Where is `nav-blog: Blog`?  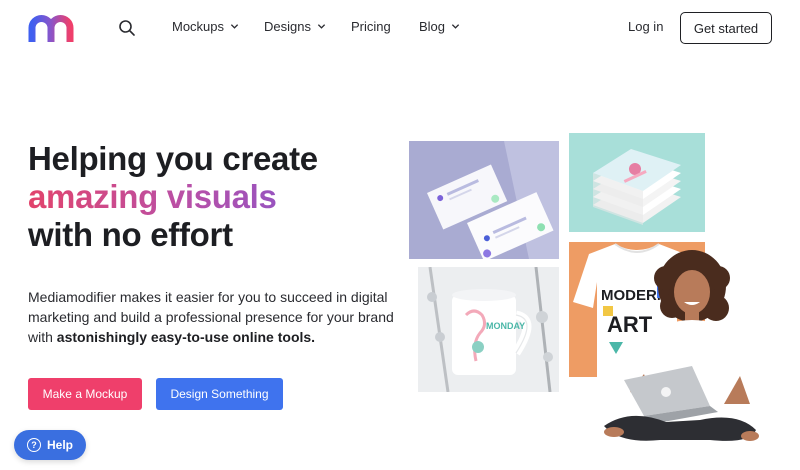
nav-blog: Blog is located at coordinates (439, 26).